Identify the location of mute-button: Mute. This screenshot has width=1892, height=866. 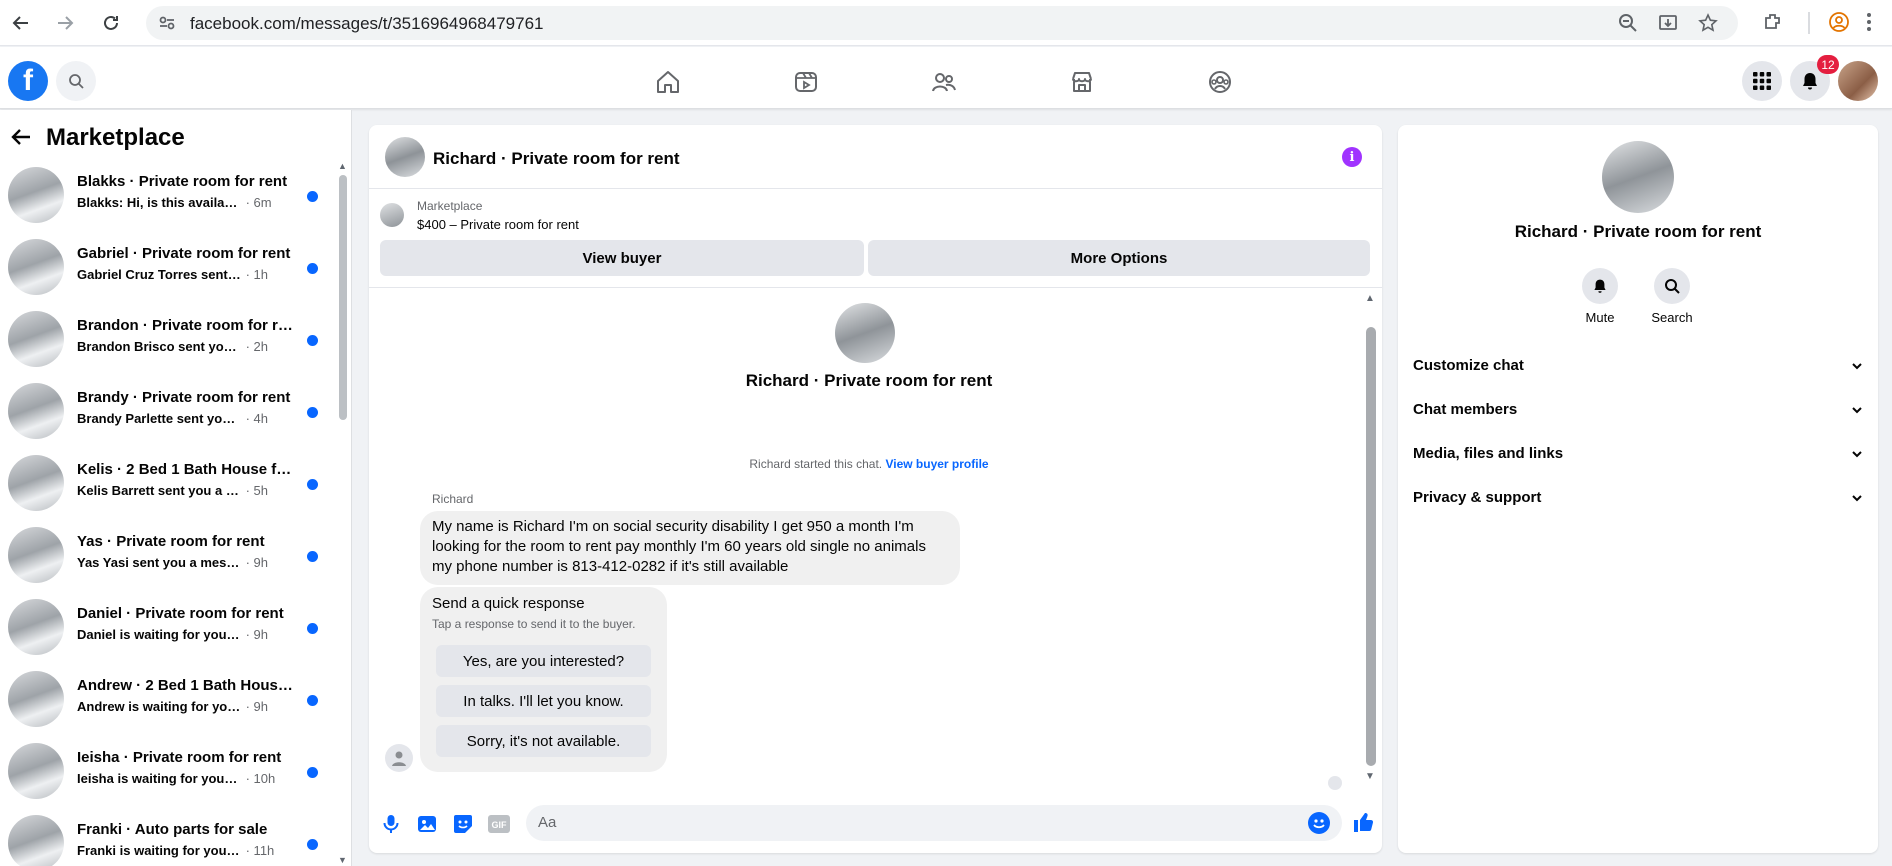
(1600, 296).